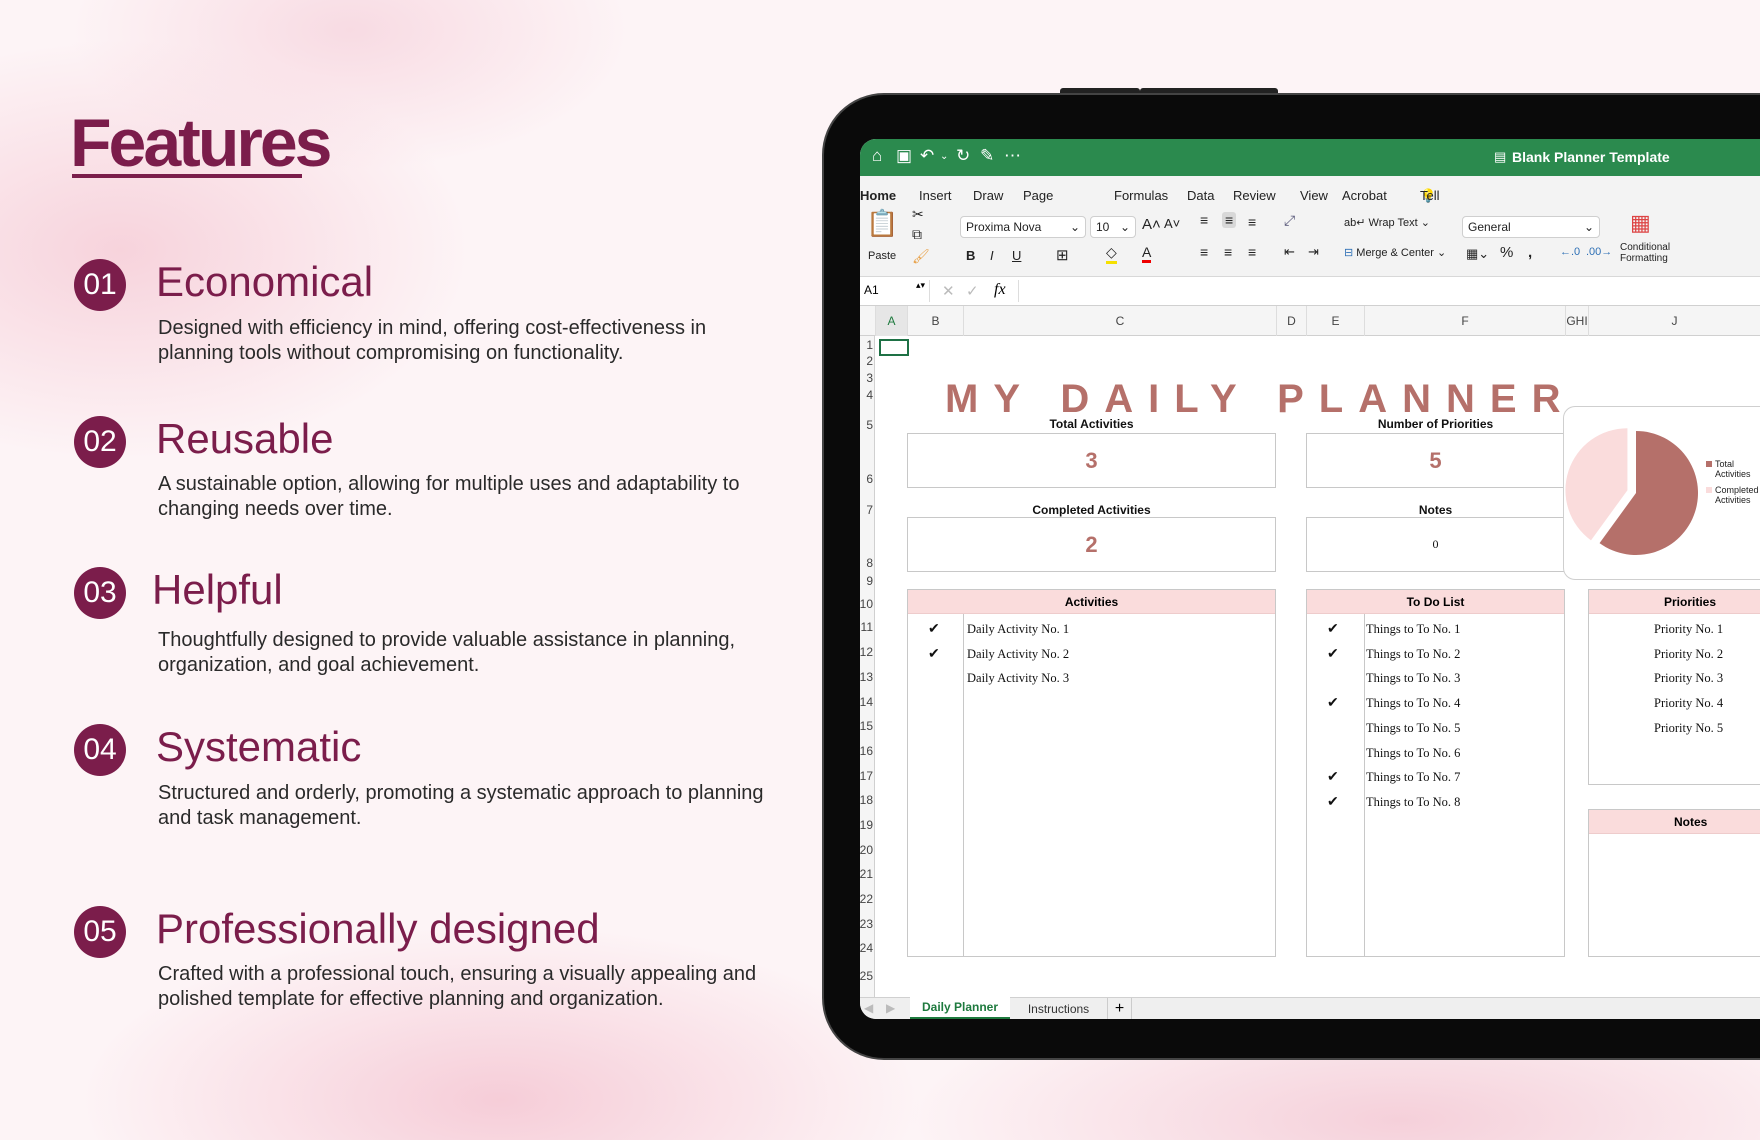 The image size is (1760, 1140). What do you see at coordinates (869, 345) in the screenshot?
I see `row-header: 1` at bounding box center [869, 345].